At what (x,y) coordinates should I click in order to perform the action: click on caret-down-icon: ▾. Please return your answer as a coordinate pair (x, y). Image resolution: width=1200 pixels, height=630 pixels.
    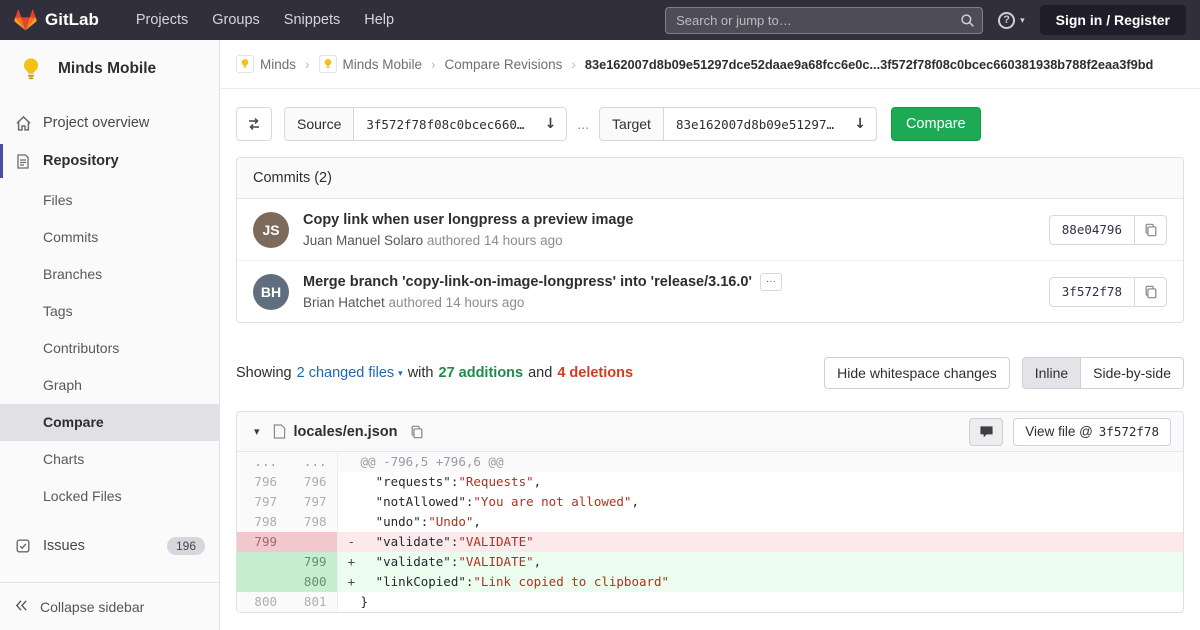
    Looking at the image, I should click on (400, 372).